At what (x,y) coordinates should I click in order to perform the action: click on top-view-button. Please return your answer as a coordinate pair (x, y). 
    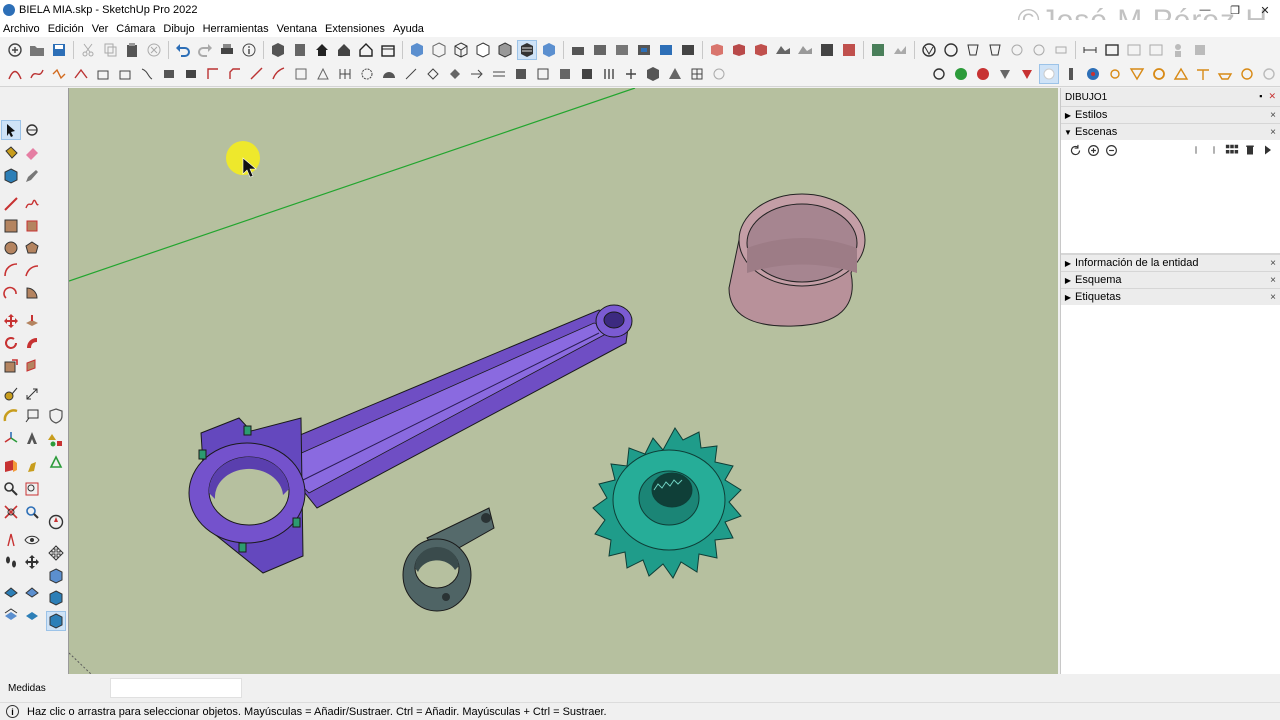
    Looking at the image, I should click on (300, 50).